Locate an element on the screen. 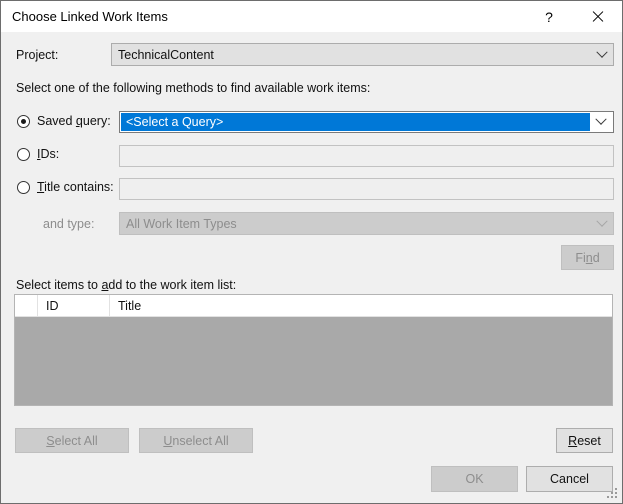 The height and width of the screenshot is (504, 623). saved-query-value: <Select a Query> is located at coordinates (355, 122).